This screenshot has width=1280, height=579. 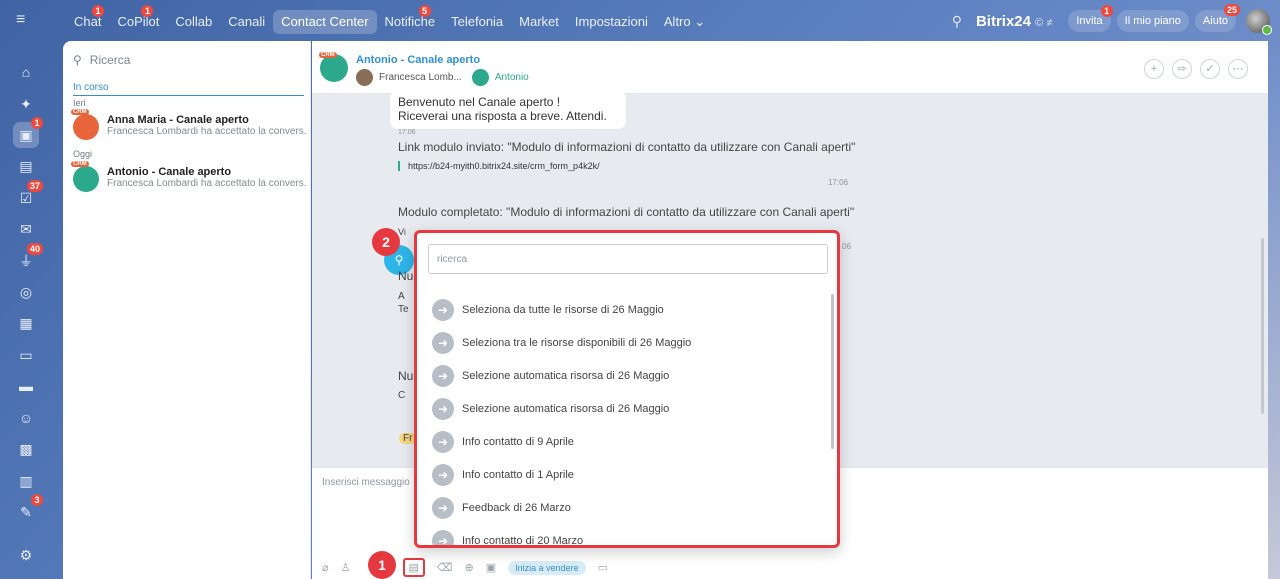 What do you see at coordinates (402, 232) in the screenshot?
I see `partial-text: Vi` at bounding box center [402, 232].